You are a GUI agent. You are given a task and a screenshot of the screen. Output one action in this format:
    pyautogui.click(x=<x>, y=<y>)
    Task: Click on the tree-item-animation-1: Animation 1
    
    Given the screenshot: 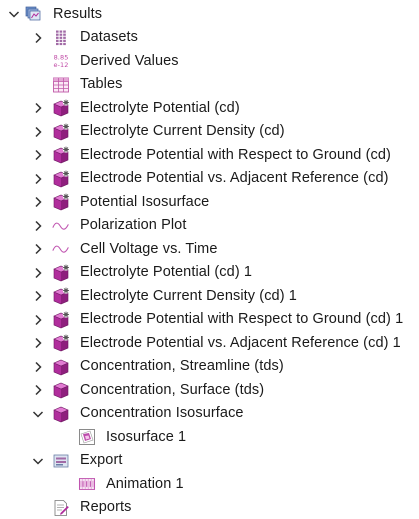 What is the action you would take?
    pyautogui.click(x=209, y=484)
    